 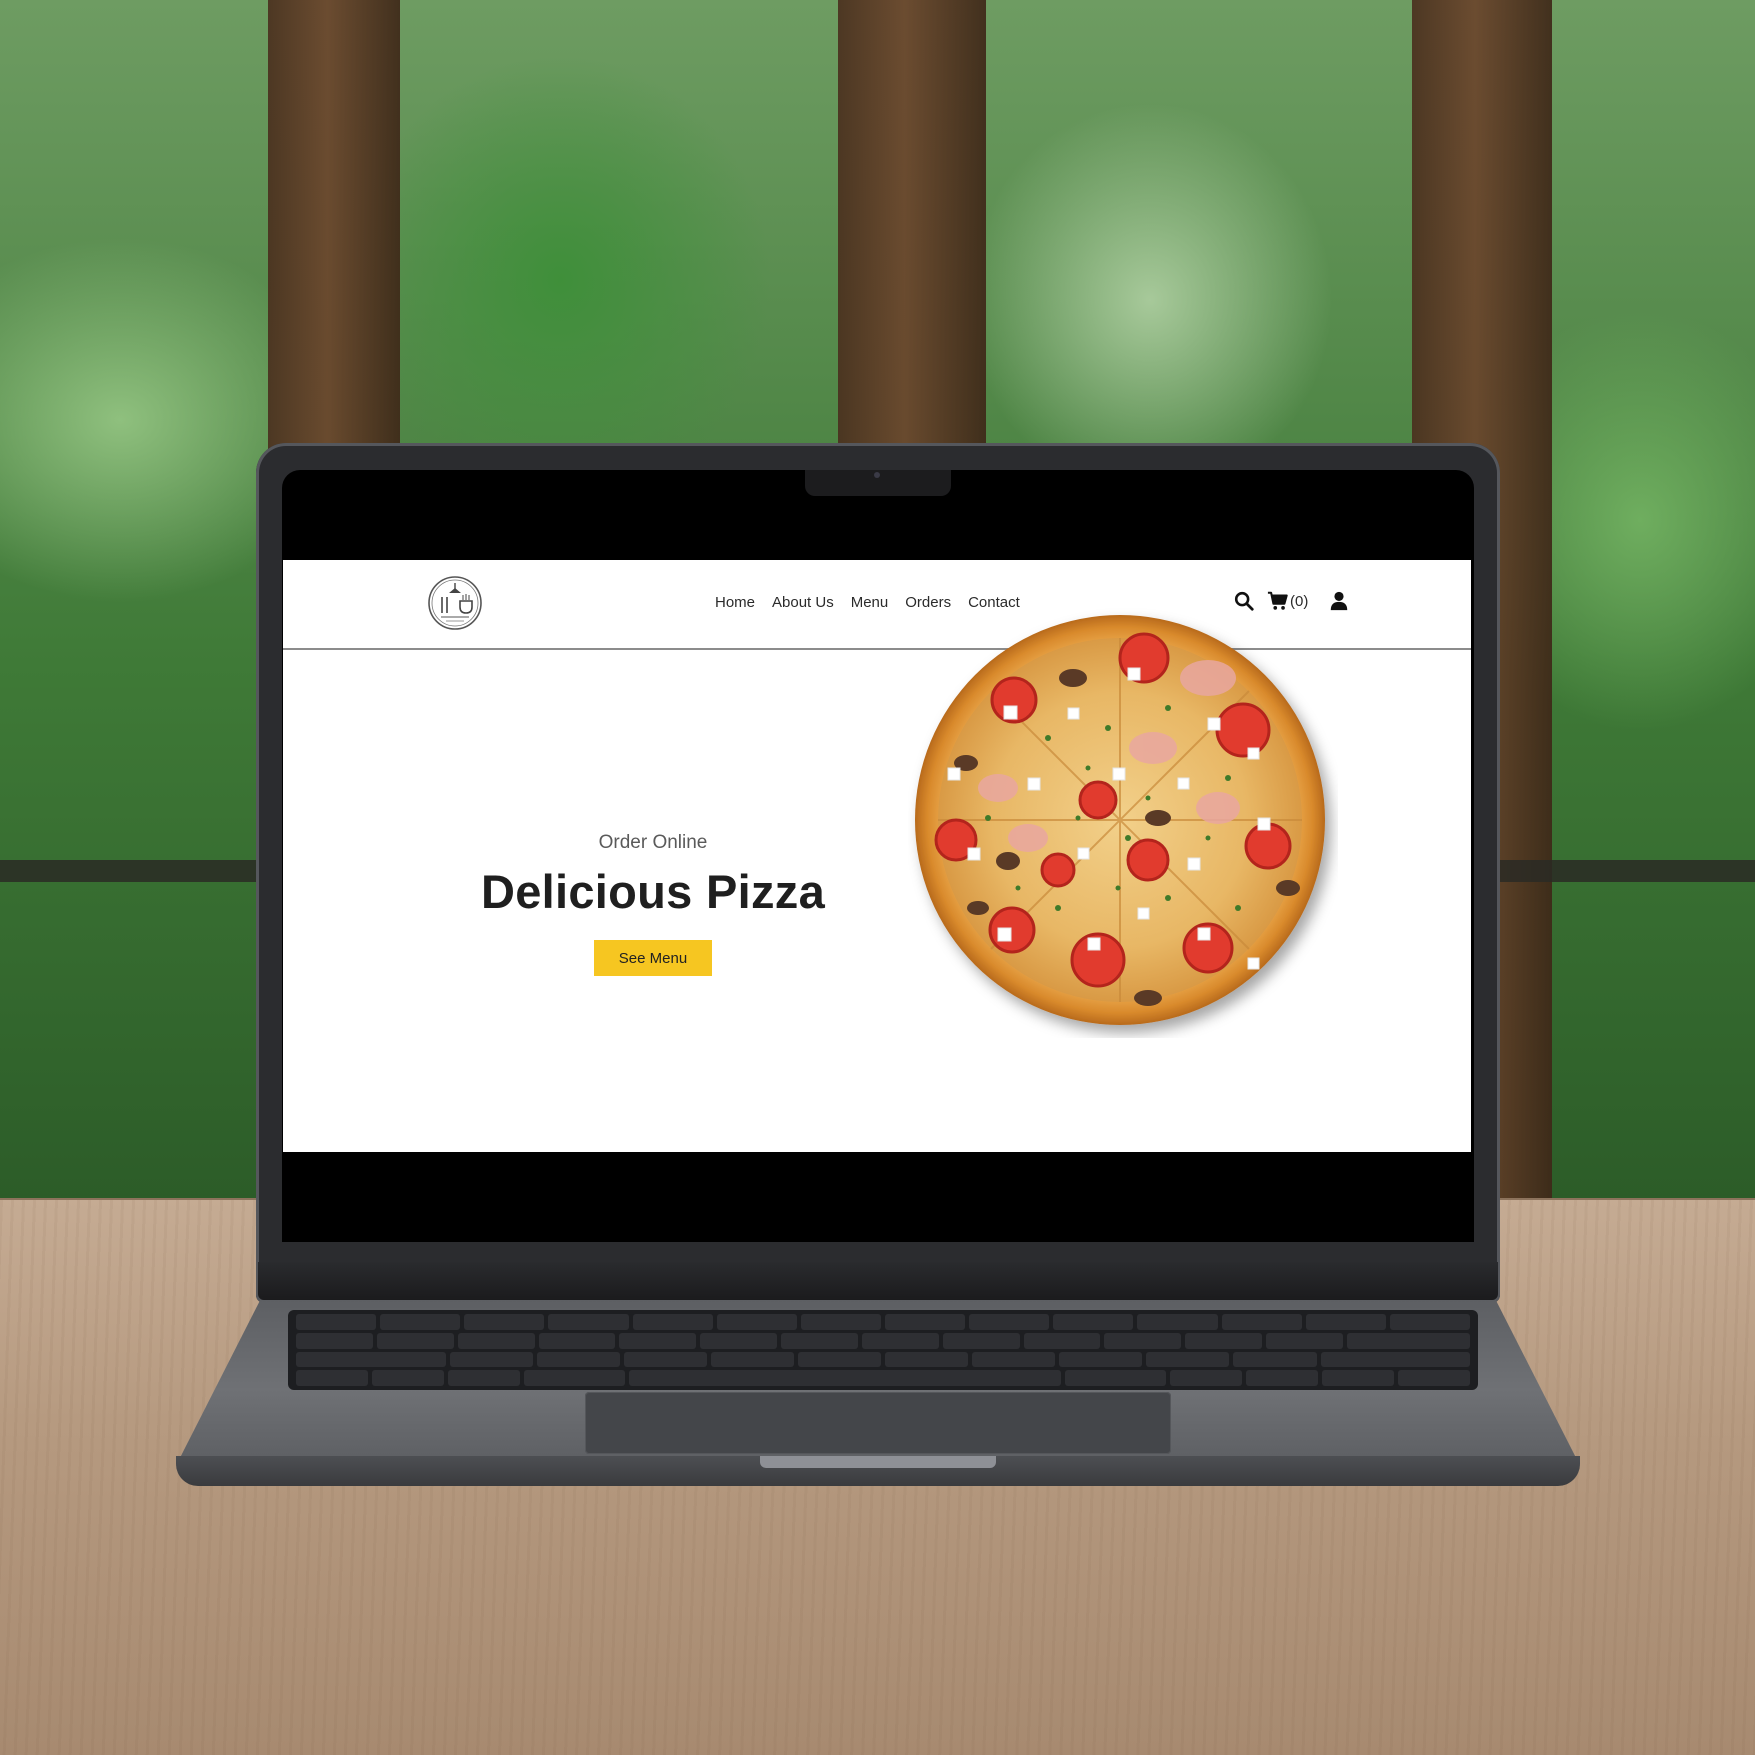 I want to click on camera-icon, so click(x=877, y=475).